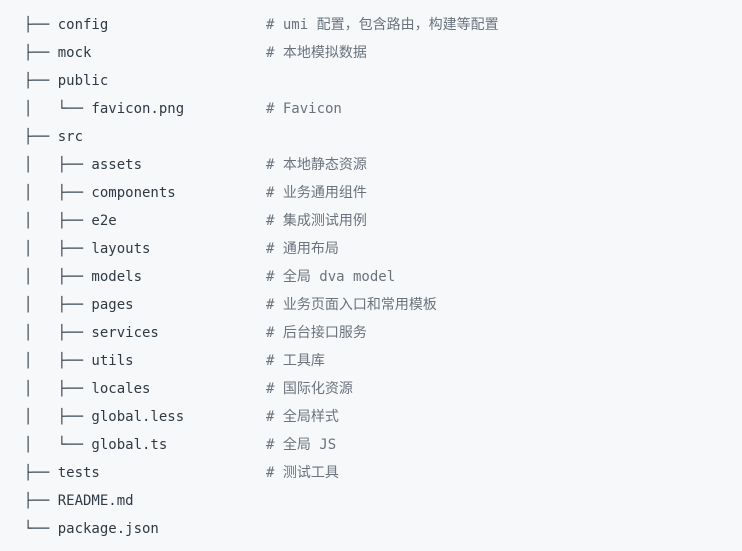 This screenshot has width=742, height=551. I want to click on tree-line-components: │ ├── components # 业务通用组件, so click(371, 193).